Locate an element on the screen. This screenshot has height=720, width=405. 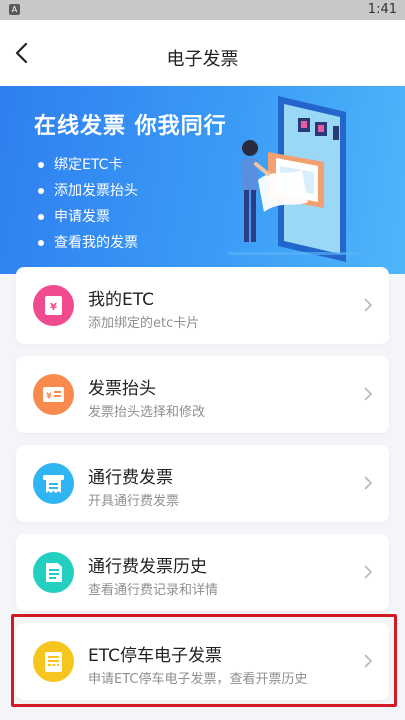
yen-card-icon: ¥ is located at coordinates (53, 305).